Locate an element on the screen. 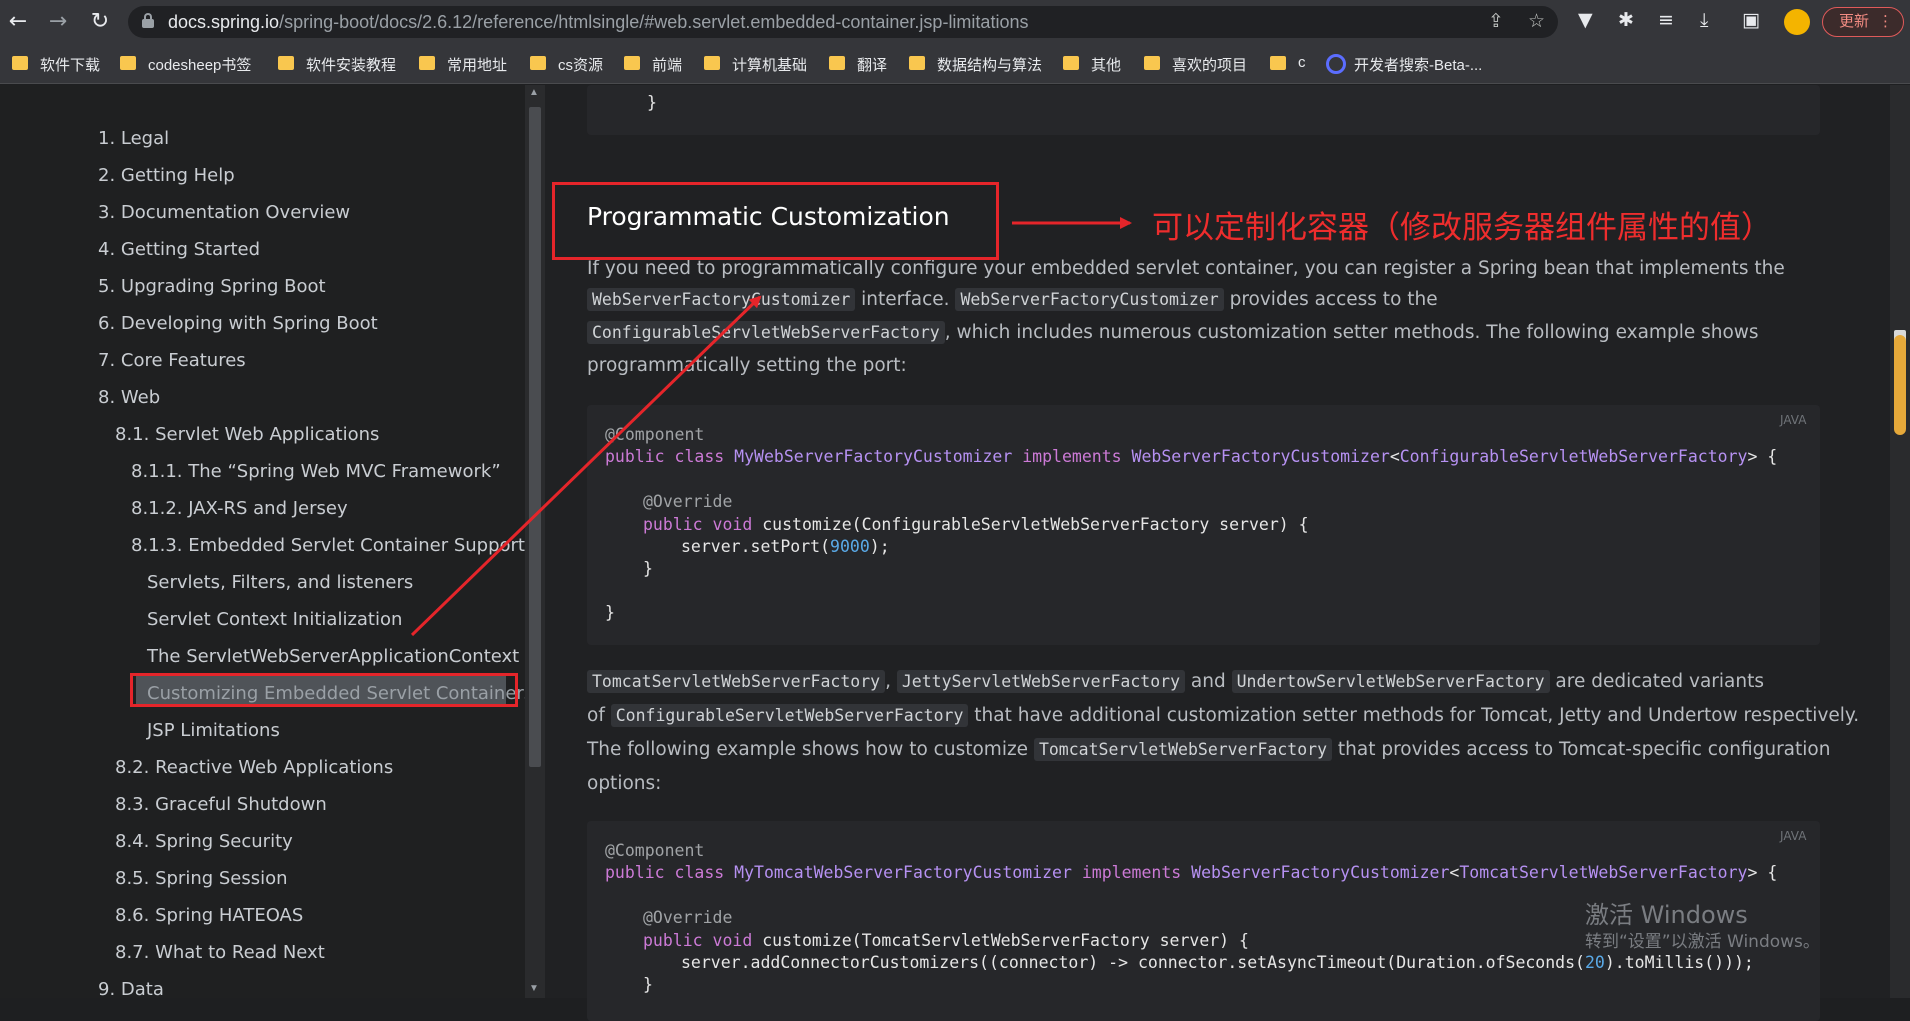  annotation-text: 可以定制化容器（修改服务器组件属性的值） is located at coordinates (1462, 228).